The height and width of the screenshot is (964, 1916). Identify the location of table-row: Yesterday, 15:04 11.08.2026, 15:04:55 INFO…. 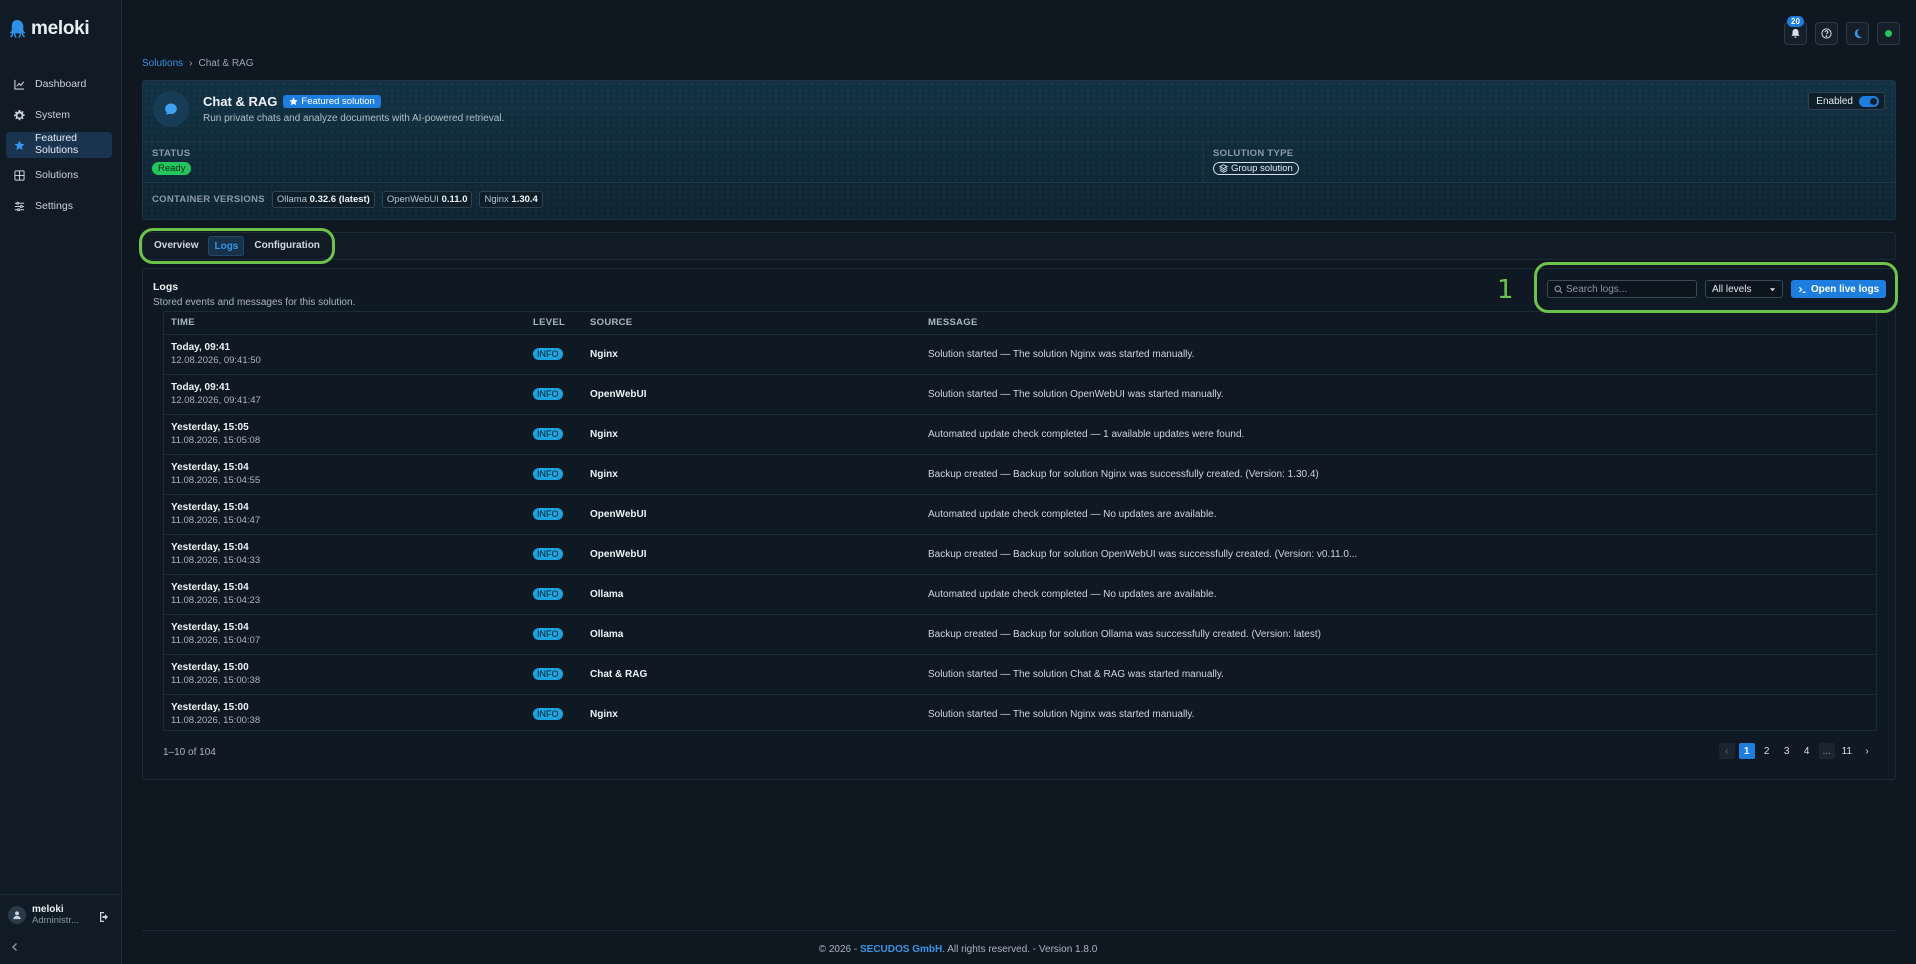
(1020, 474).